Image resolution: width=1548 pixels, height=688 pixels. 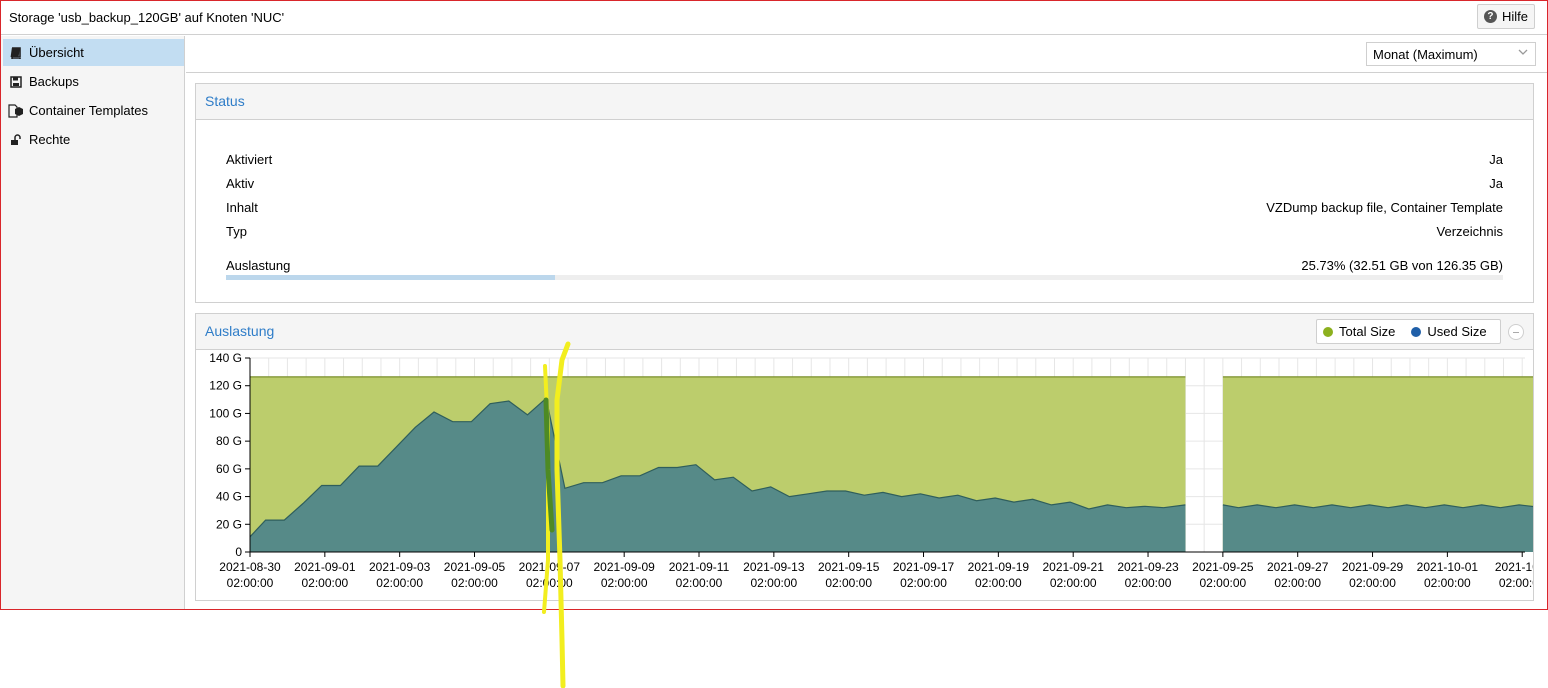 What do you see at coordinates (400, 567) in the screenshot?
I see `x-tick-date-label: 2021-09-03` at bounding box center [400, 567].